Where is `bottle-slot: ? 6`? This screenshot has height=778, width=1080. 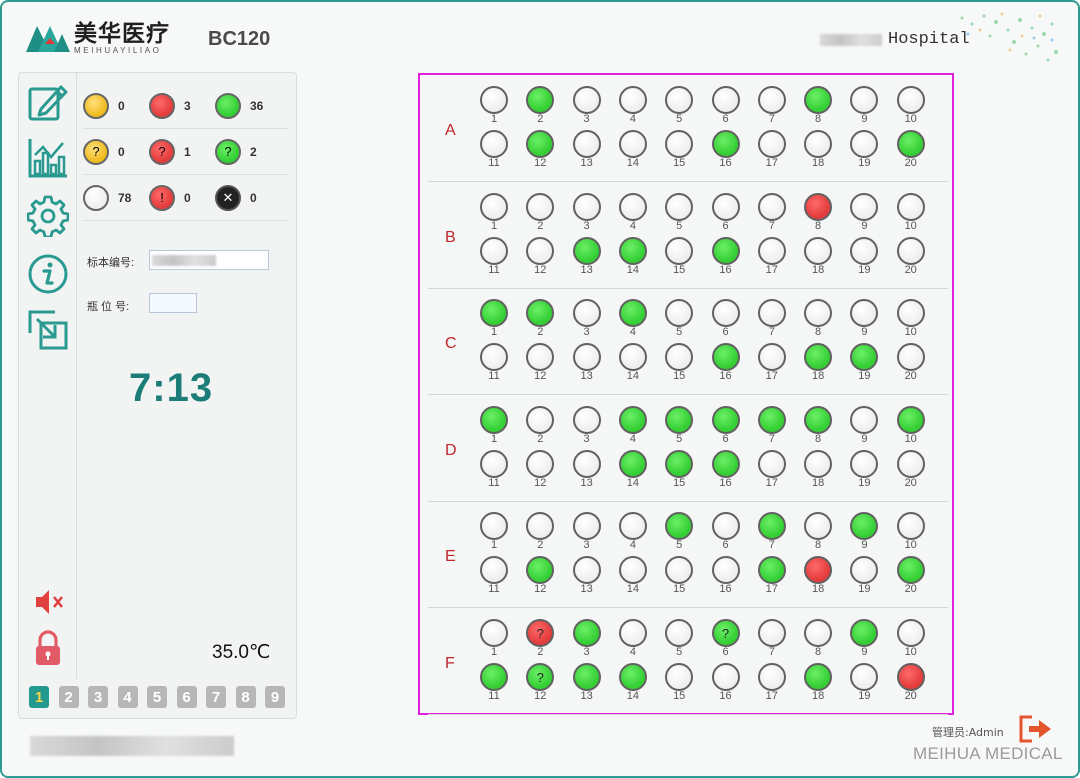 bottle-slot: ? 6 is located at coordinates (727, 642).